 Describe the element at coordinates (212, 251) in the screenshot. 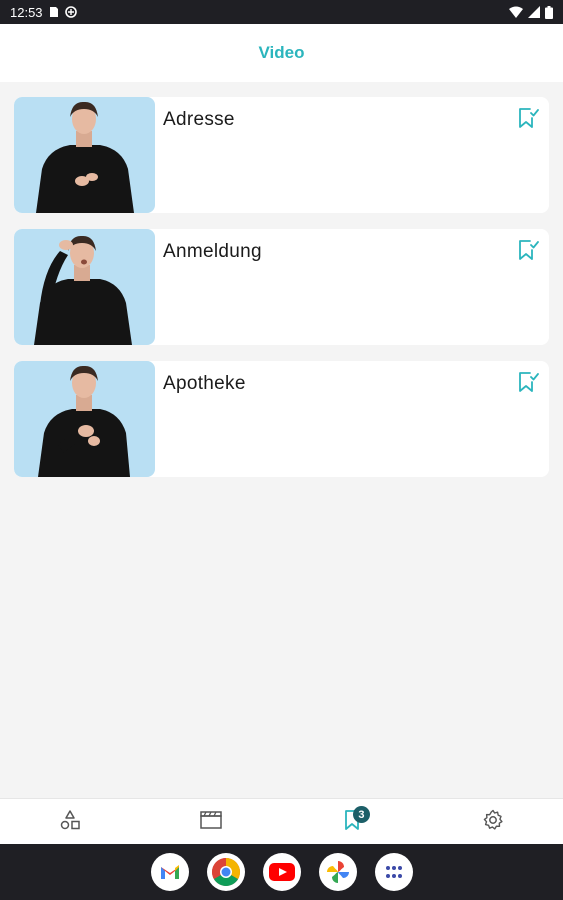

I see `video-title: Anmeldung` at that location.